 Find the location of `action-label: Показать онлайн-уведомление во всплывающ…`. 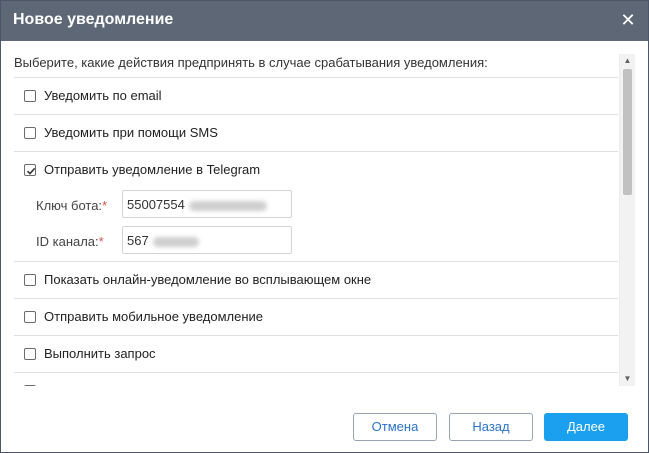

action-label: Показать онлайн-уведомление во всплывающ… is located at coordinates (208, 279).